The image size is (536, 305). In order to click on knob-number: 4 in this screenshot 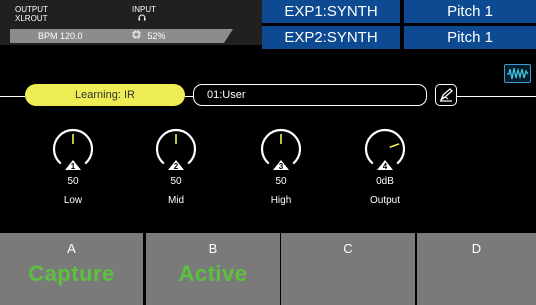, I will do `click(385, 166)`.